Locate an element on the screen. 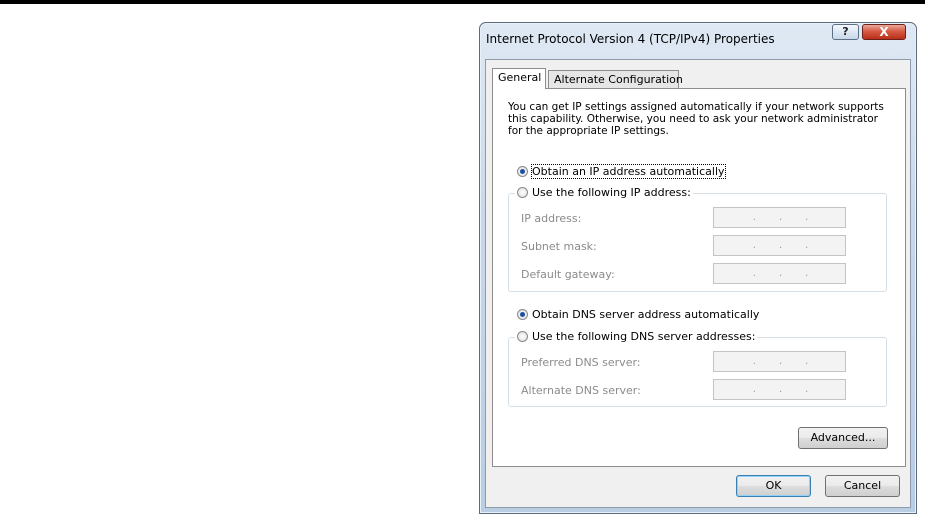  obtain-dns-auto-option: Obtain DNS server address automatically is located at coordinates (638, 314).